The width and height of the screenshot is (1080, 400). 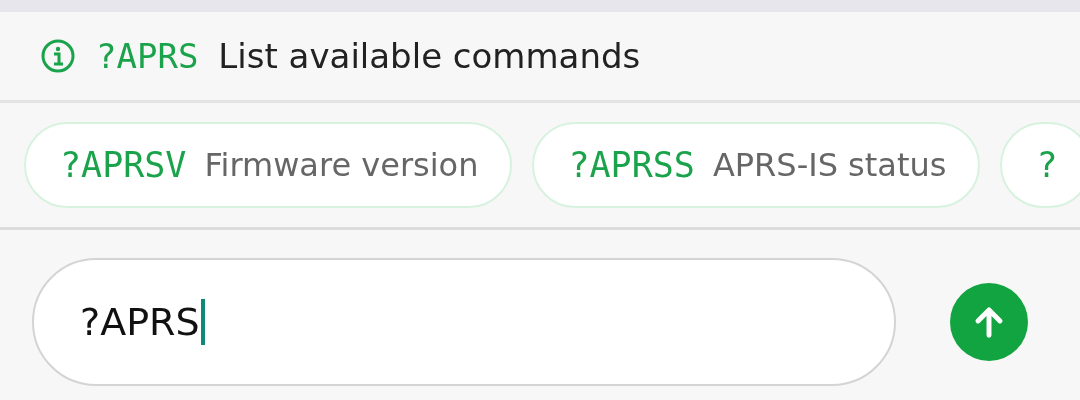 I want to click on command-description: List available commands, so click(x=429, y=56).